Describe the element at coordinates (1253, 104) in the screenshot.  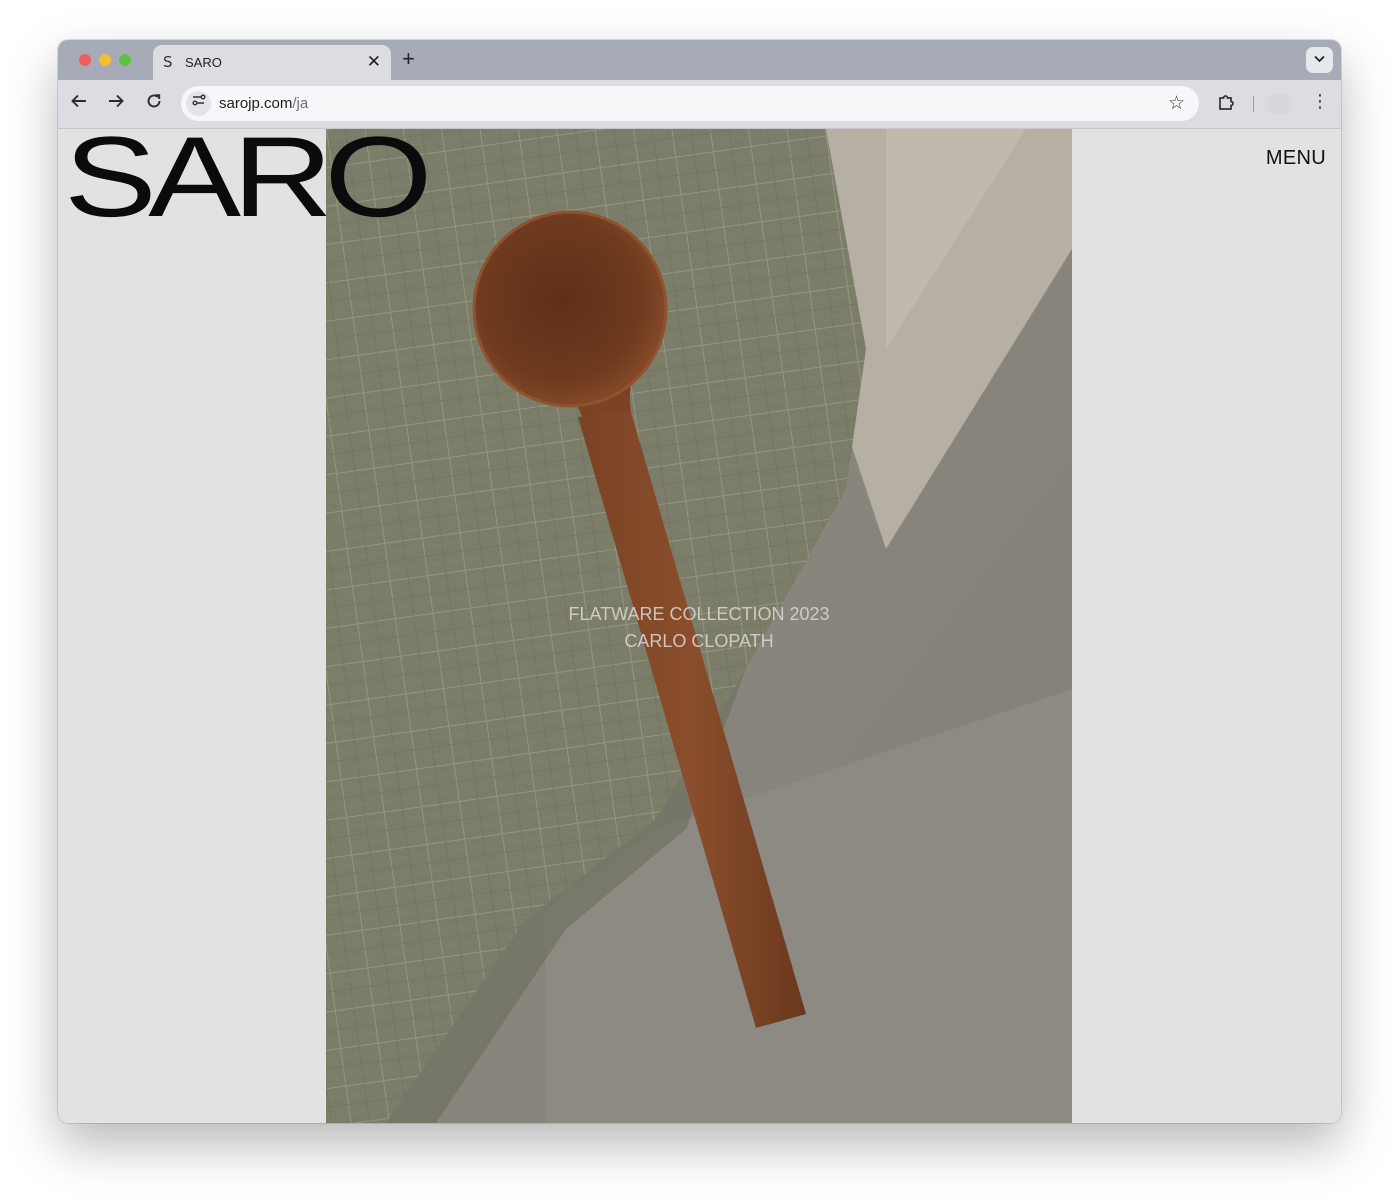
I see `toolbar-divider` at that location.